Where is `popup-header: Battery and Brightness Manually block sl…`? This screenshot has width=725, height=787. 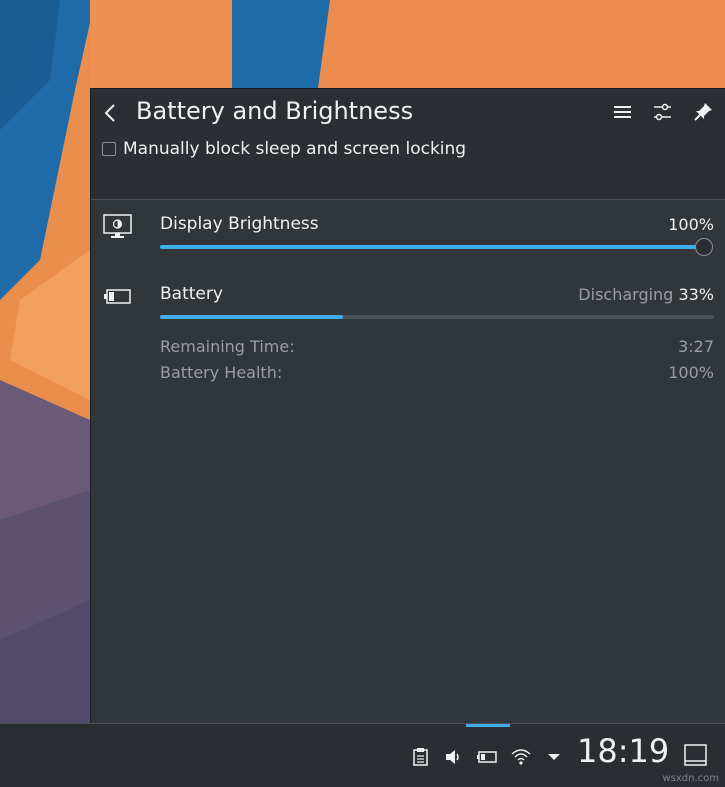 popup-header: Battery and Brightness Manually block sl… is located at coordinates (408, 144).